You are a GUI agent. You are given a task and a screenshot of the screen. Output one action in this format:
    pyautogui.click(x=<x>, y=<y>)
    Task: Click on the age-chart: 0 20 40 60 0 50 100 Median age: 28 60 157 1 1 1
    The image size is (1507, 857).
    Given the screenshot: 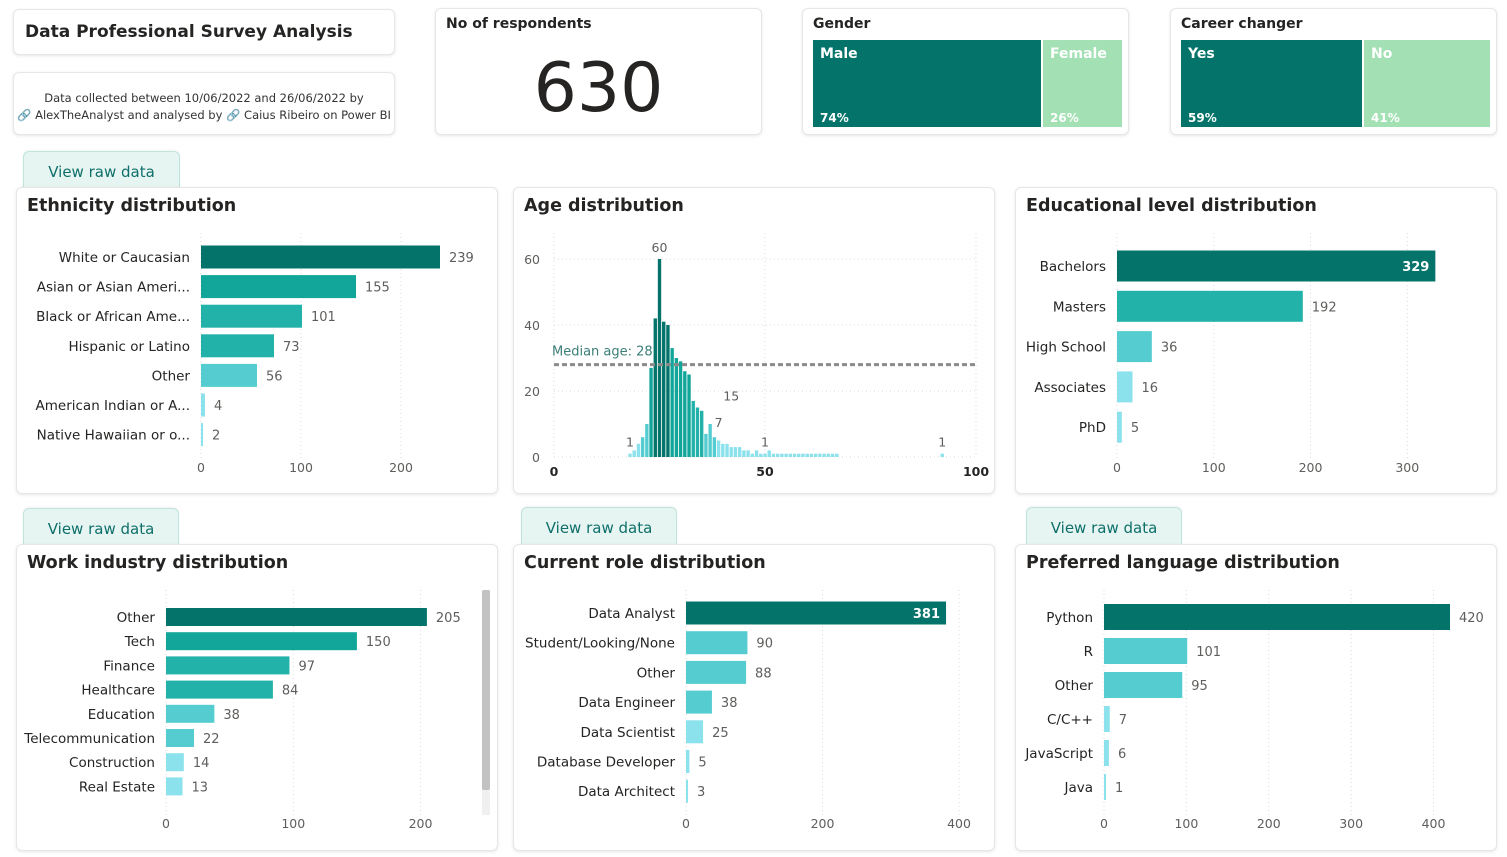 What is the action you would take?
    pyautogui.click(x=755, y=341)
    